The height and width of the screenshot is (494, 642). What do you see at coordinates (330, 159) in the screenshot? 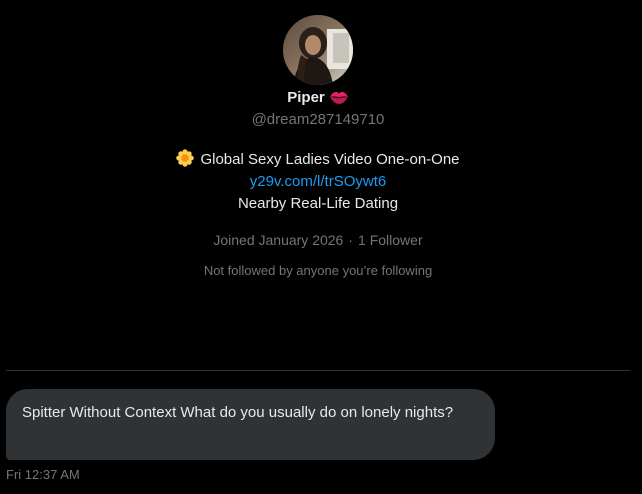
I see `bio-text: Global Sexy Ladies Video One-on-One` at bounding box center [330, 159].